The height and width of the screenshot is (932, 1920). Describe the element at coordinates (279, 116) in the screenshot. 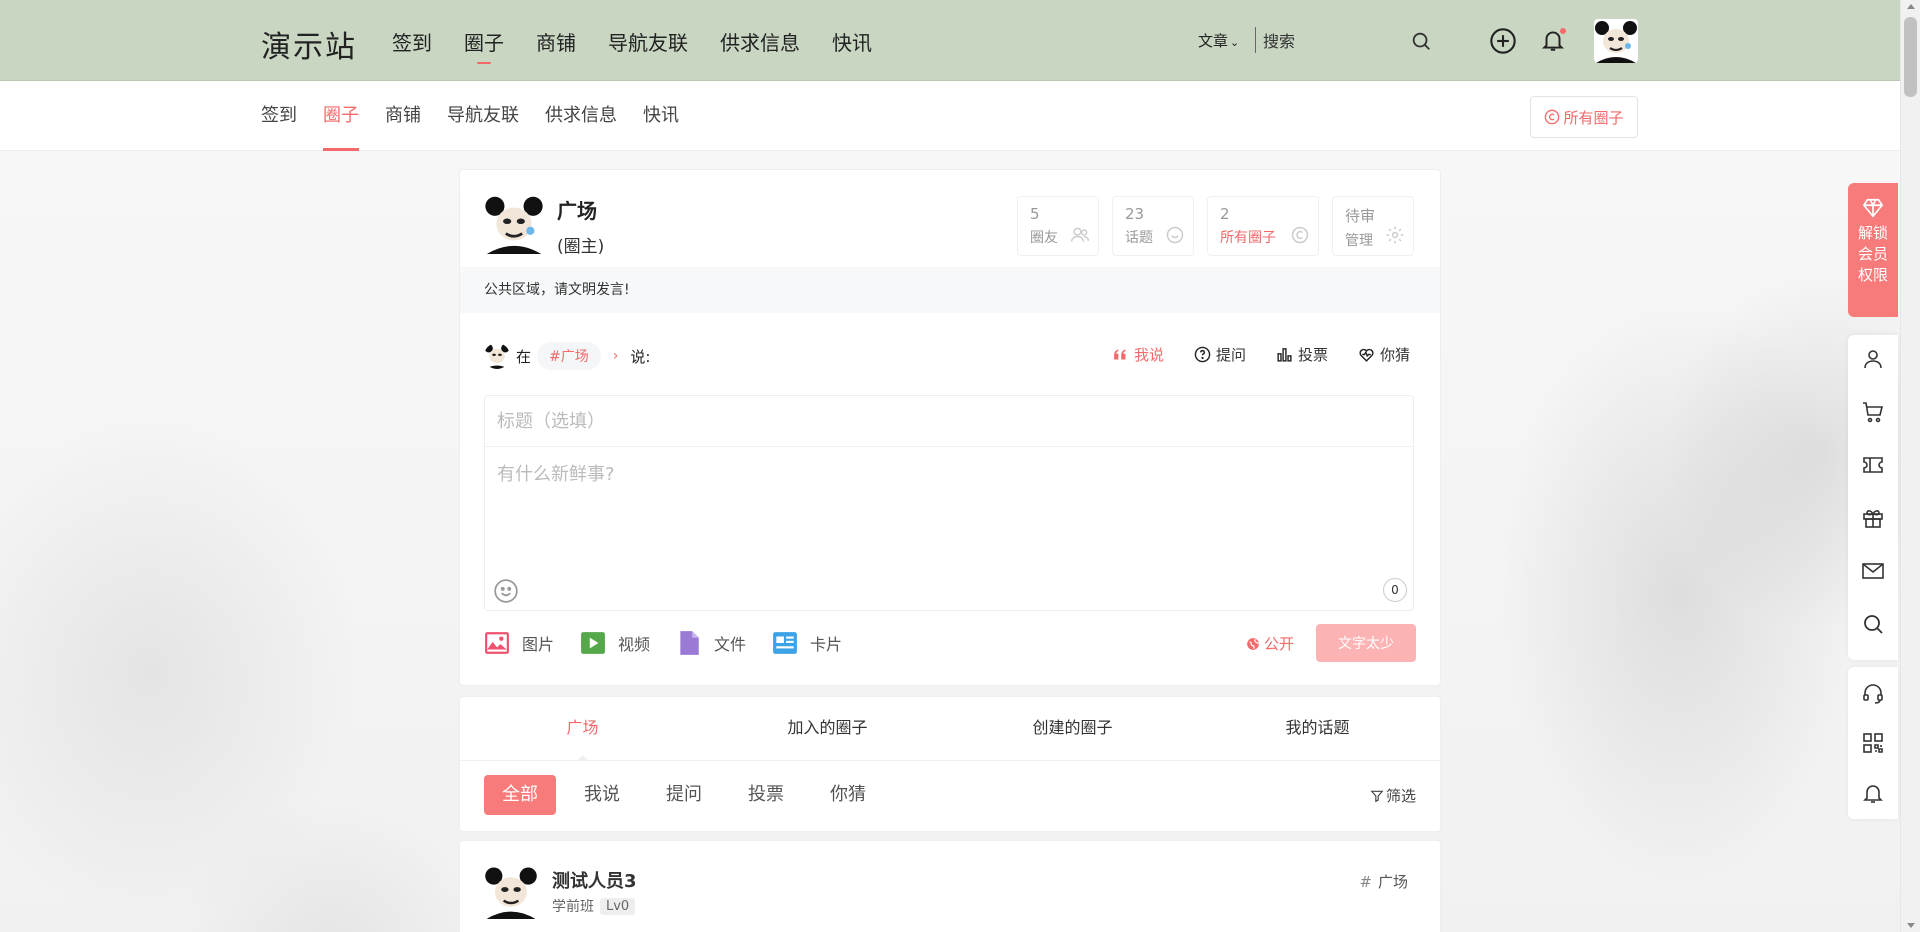

I see `sub-nav-item-checkin: 签到` at that location.